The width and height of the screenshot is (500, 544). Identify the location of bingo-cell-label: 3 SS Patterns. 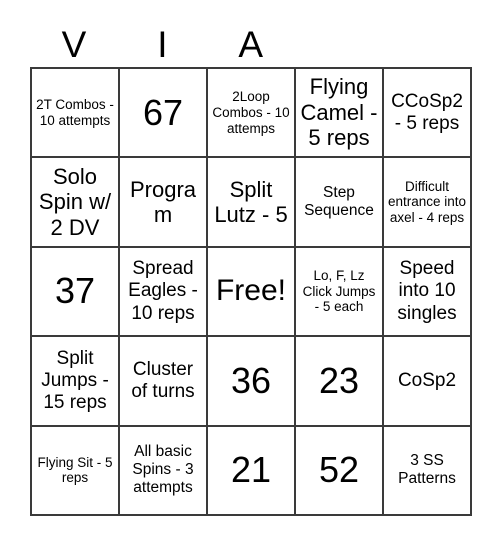
(427, 470).